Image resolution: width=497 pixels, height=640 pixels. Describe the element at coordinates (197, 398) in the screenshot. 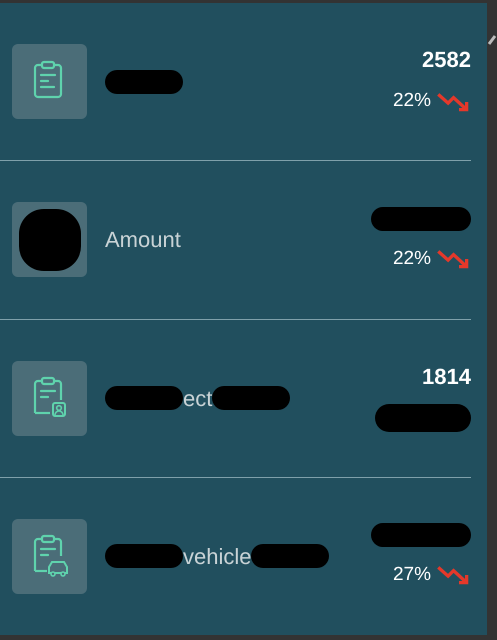

I see `item-label: ect` at that location.